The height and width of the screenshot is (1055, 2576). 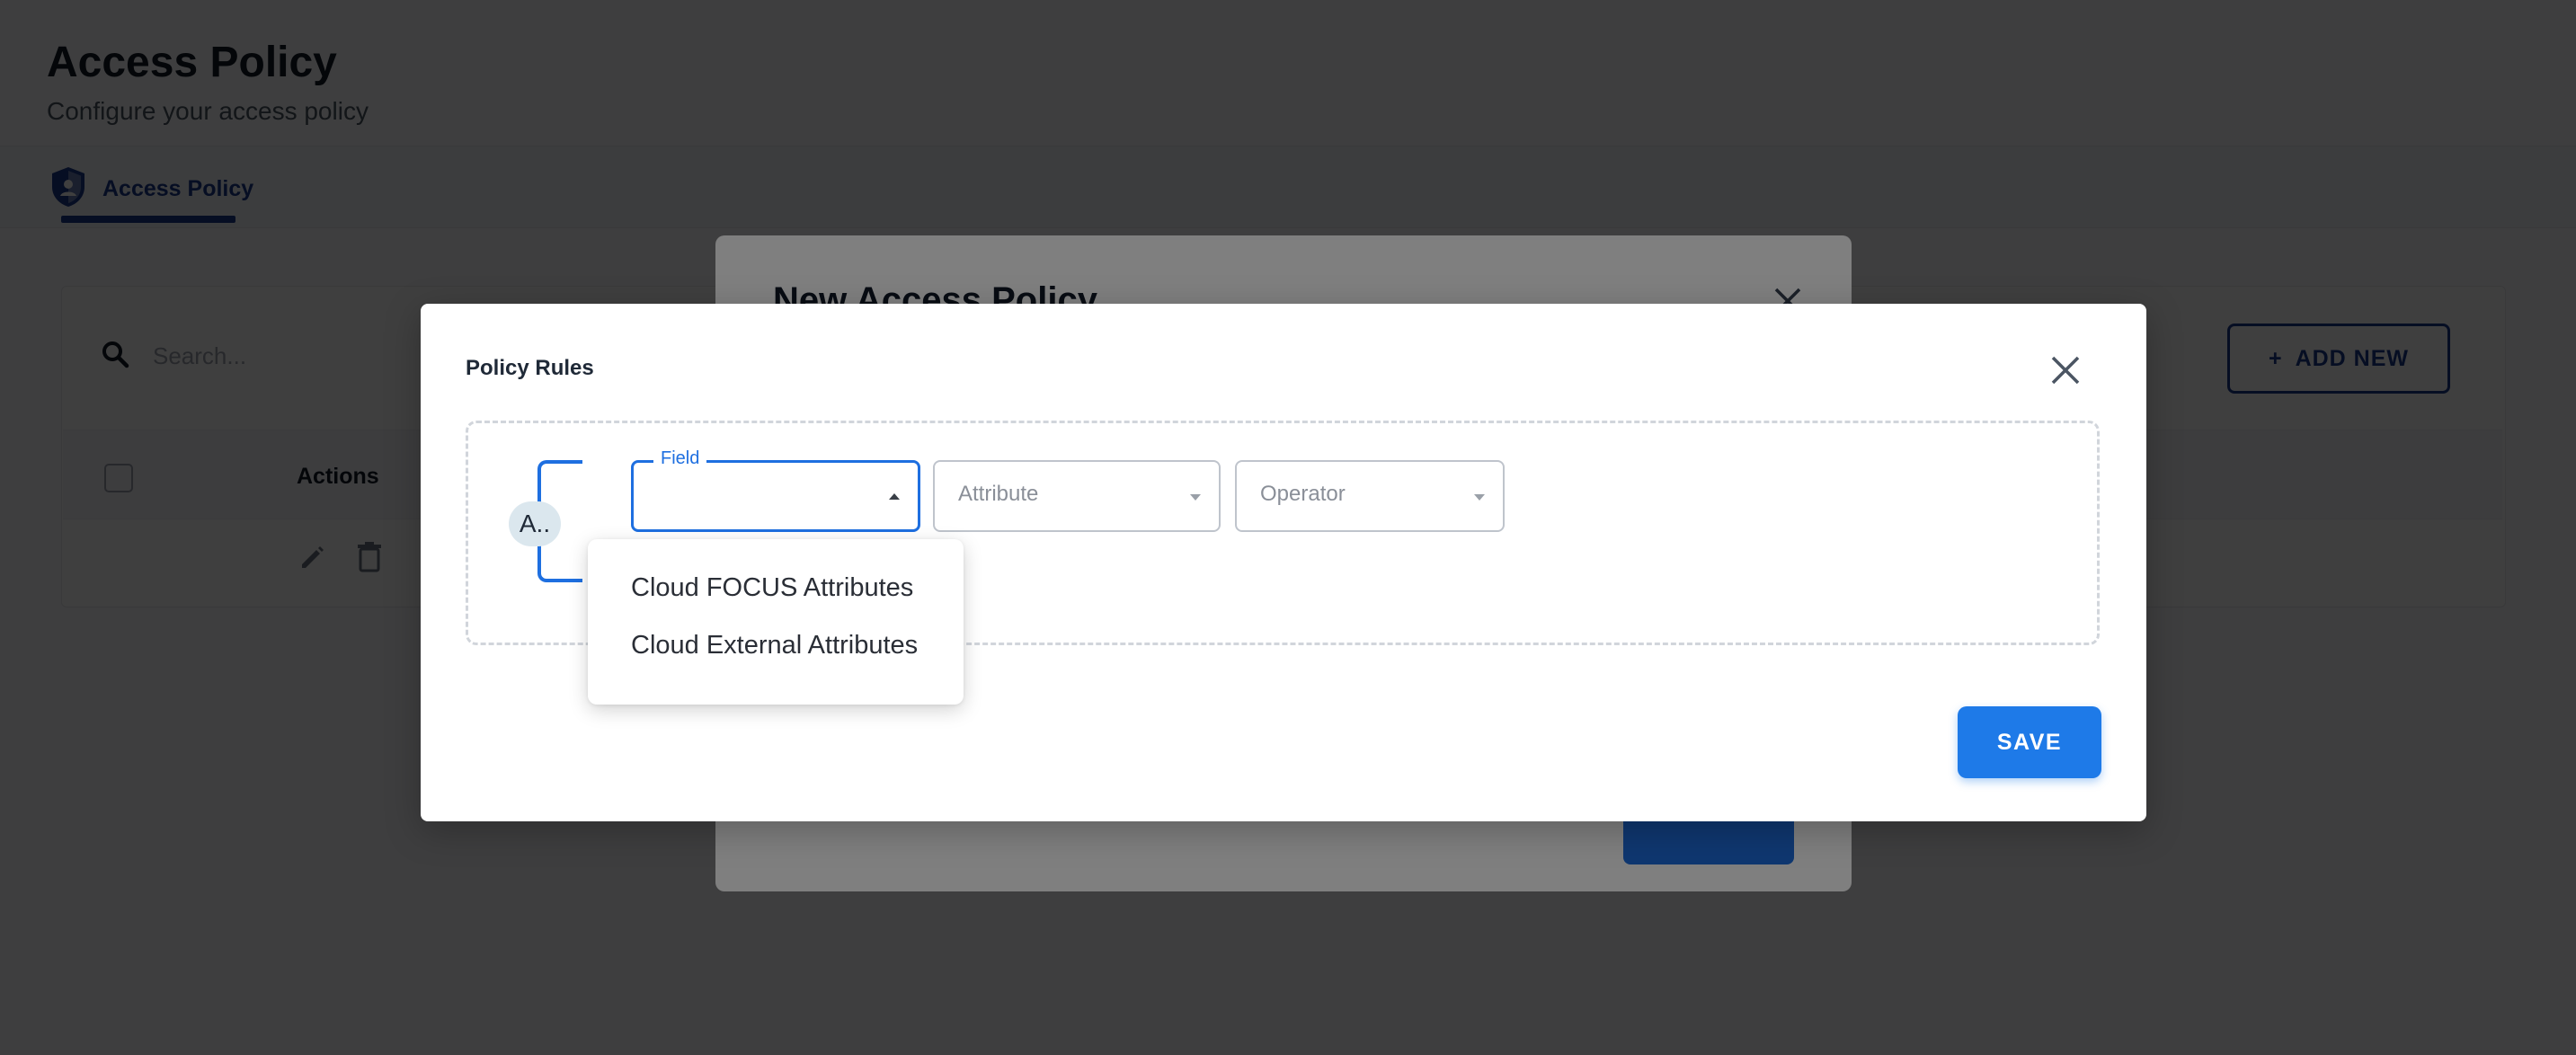 I want to click on chevron-up-icon, so click(x=894, y=496).